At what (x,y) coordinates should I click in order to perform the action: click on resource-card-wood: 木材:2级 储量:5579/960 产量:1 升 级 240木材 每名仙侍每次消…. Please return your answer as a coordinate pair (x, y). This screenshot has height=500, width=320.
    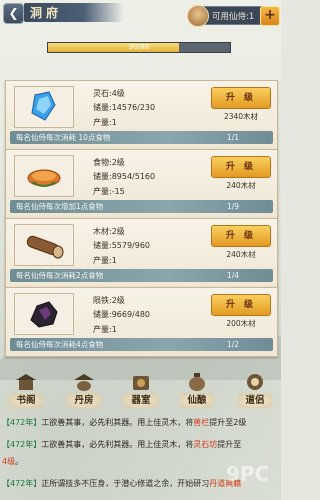
    Looking at the image, I should click on (141, 253).